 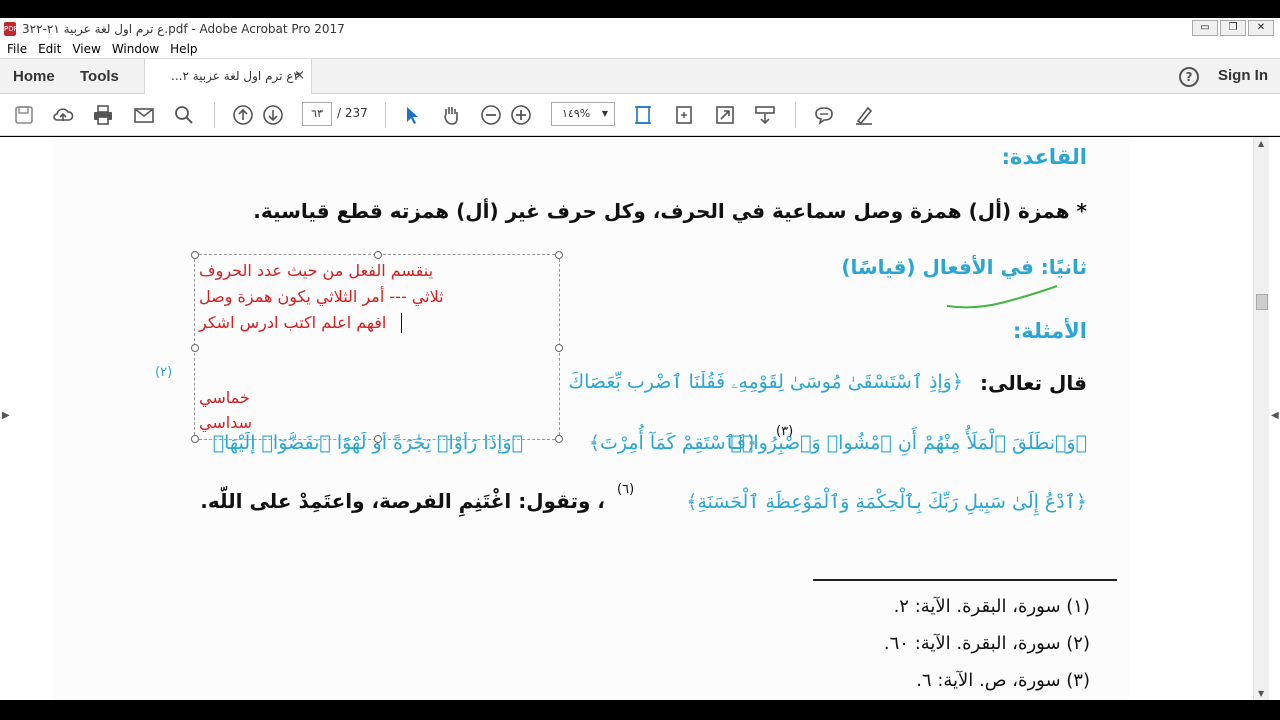 What do you see at coordinates (965, 580) in the screenshot?
I see `footnote-separator` at bounding box center [965, 580].